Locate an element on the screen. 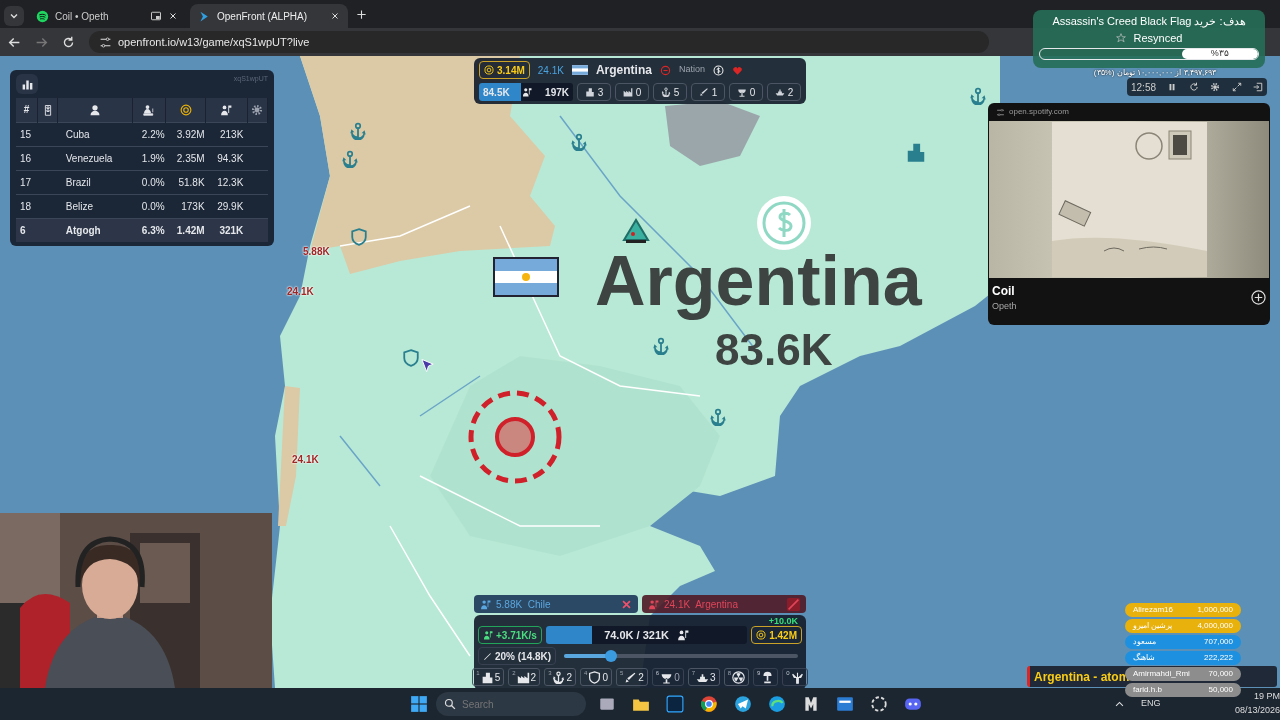 The image size is (1280, 720). treasury-amount: 3.14M is located at coordinates (511, 70).